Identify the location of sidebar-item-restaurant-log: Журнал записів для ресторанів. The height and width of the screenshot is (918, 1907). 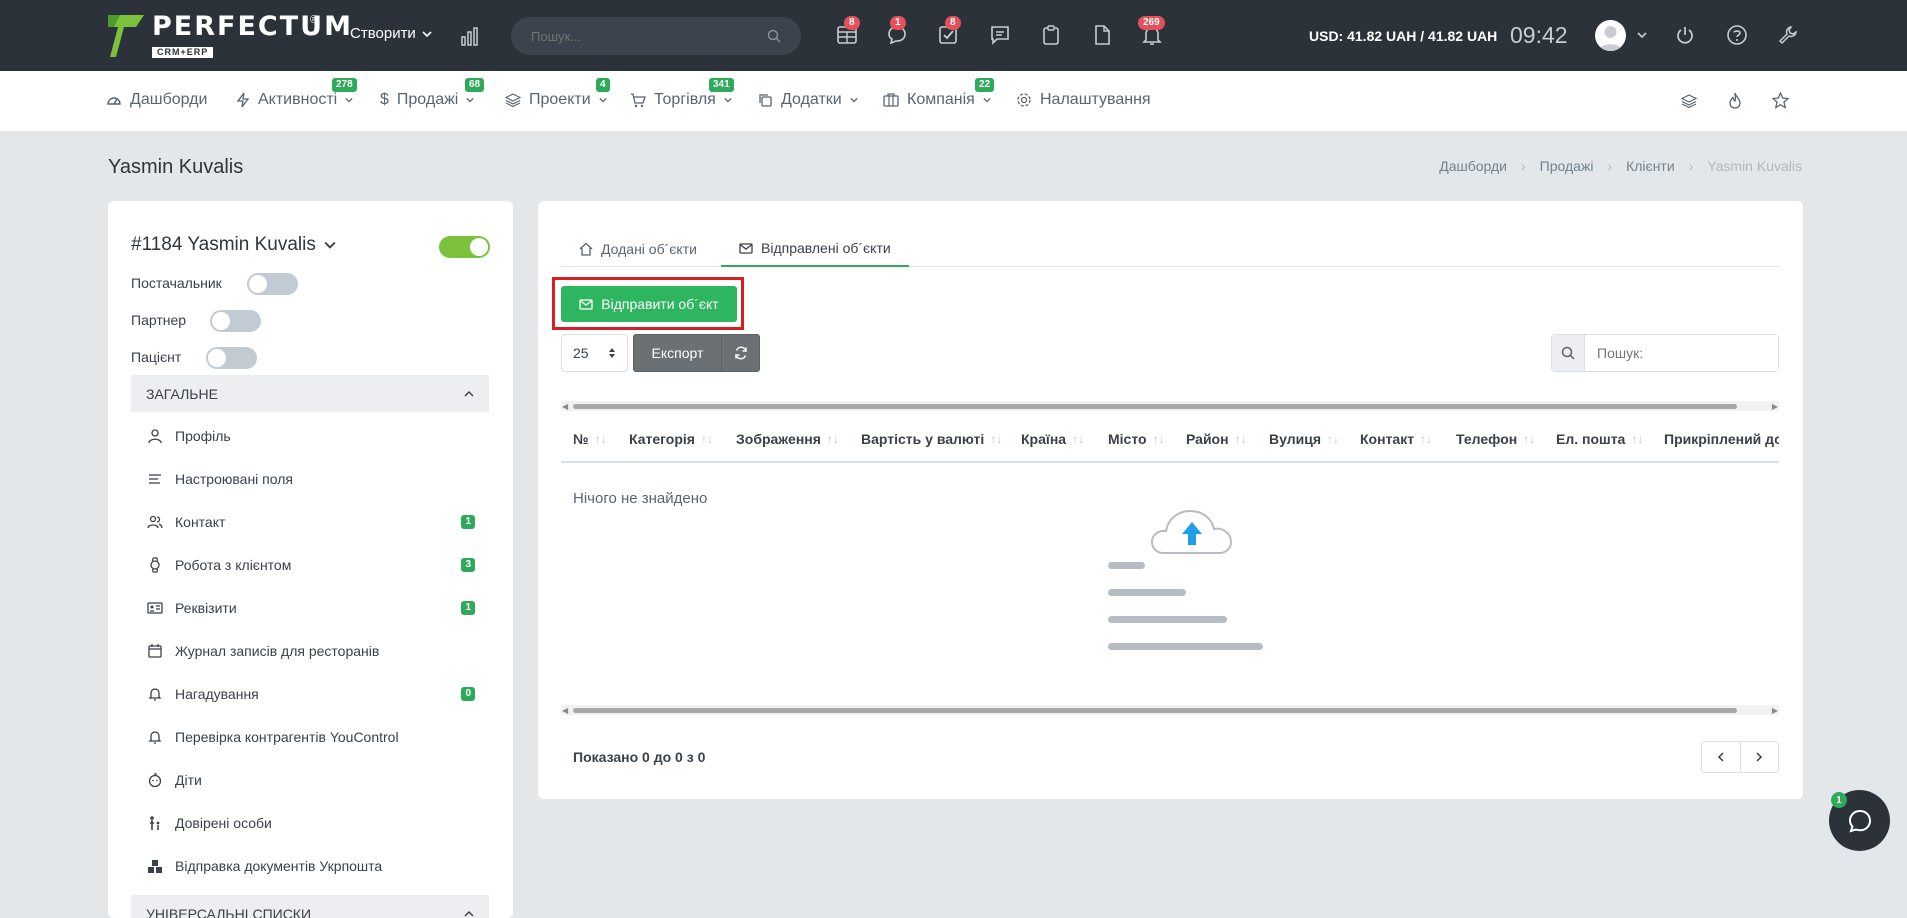
(311, 651).